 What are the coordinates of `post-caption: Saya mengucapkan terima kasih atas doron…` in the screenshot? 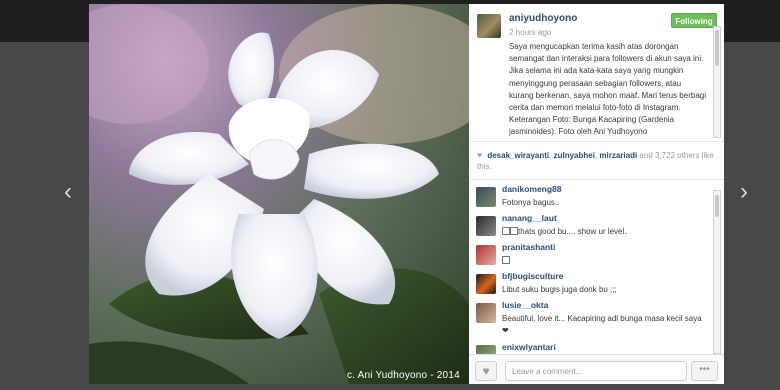 It's located at (607, 89).